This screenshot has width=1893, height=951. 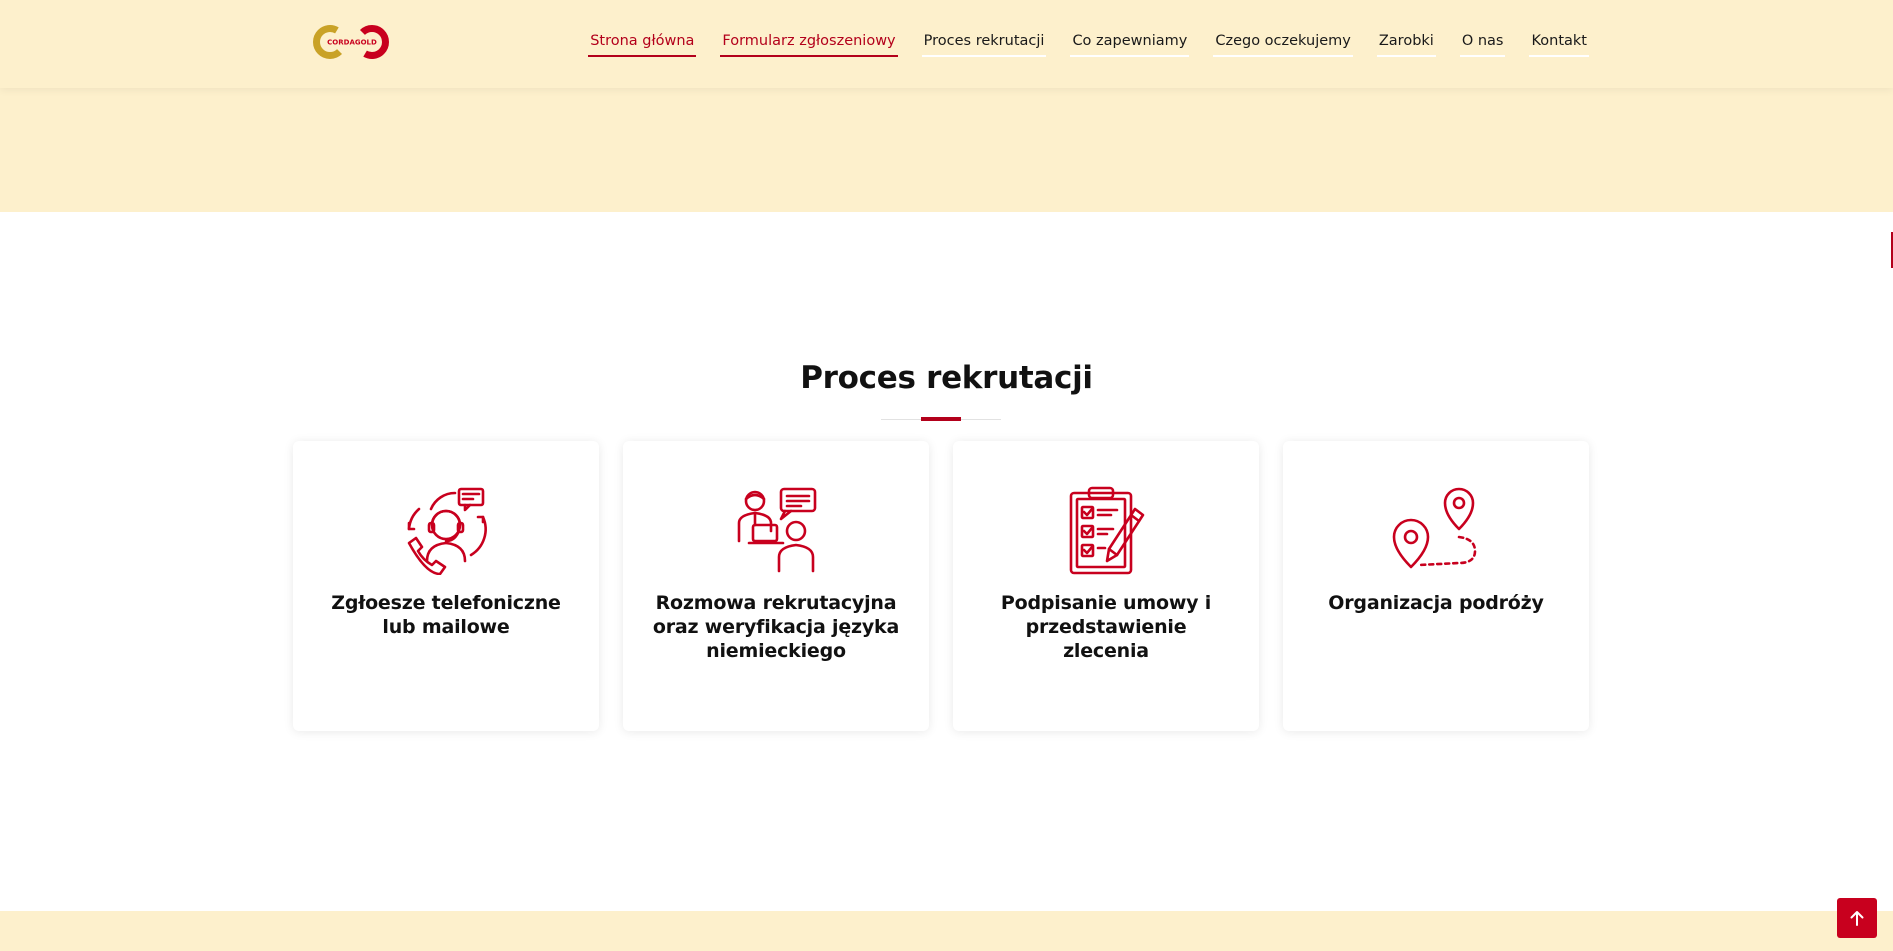 I want to click on scroll-to-top-button, so click(x=1857, y=918).